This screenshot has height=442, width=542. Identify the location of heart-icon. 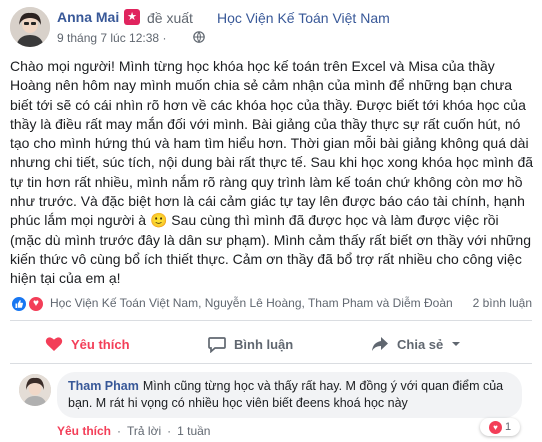
(54, 344).